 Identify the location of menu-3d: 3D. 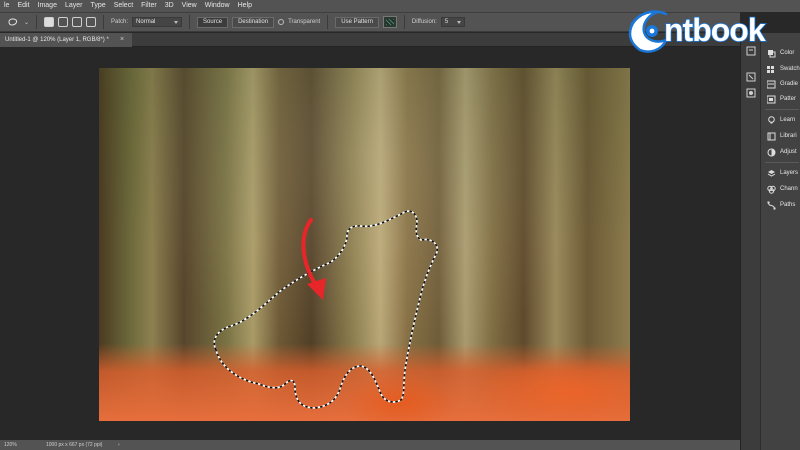
(169, 6).